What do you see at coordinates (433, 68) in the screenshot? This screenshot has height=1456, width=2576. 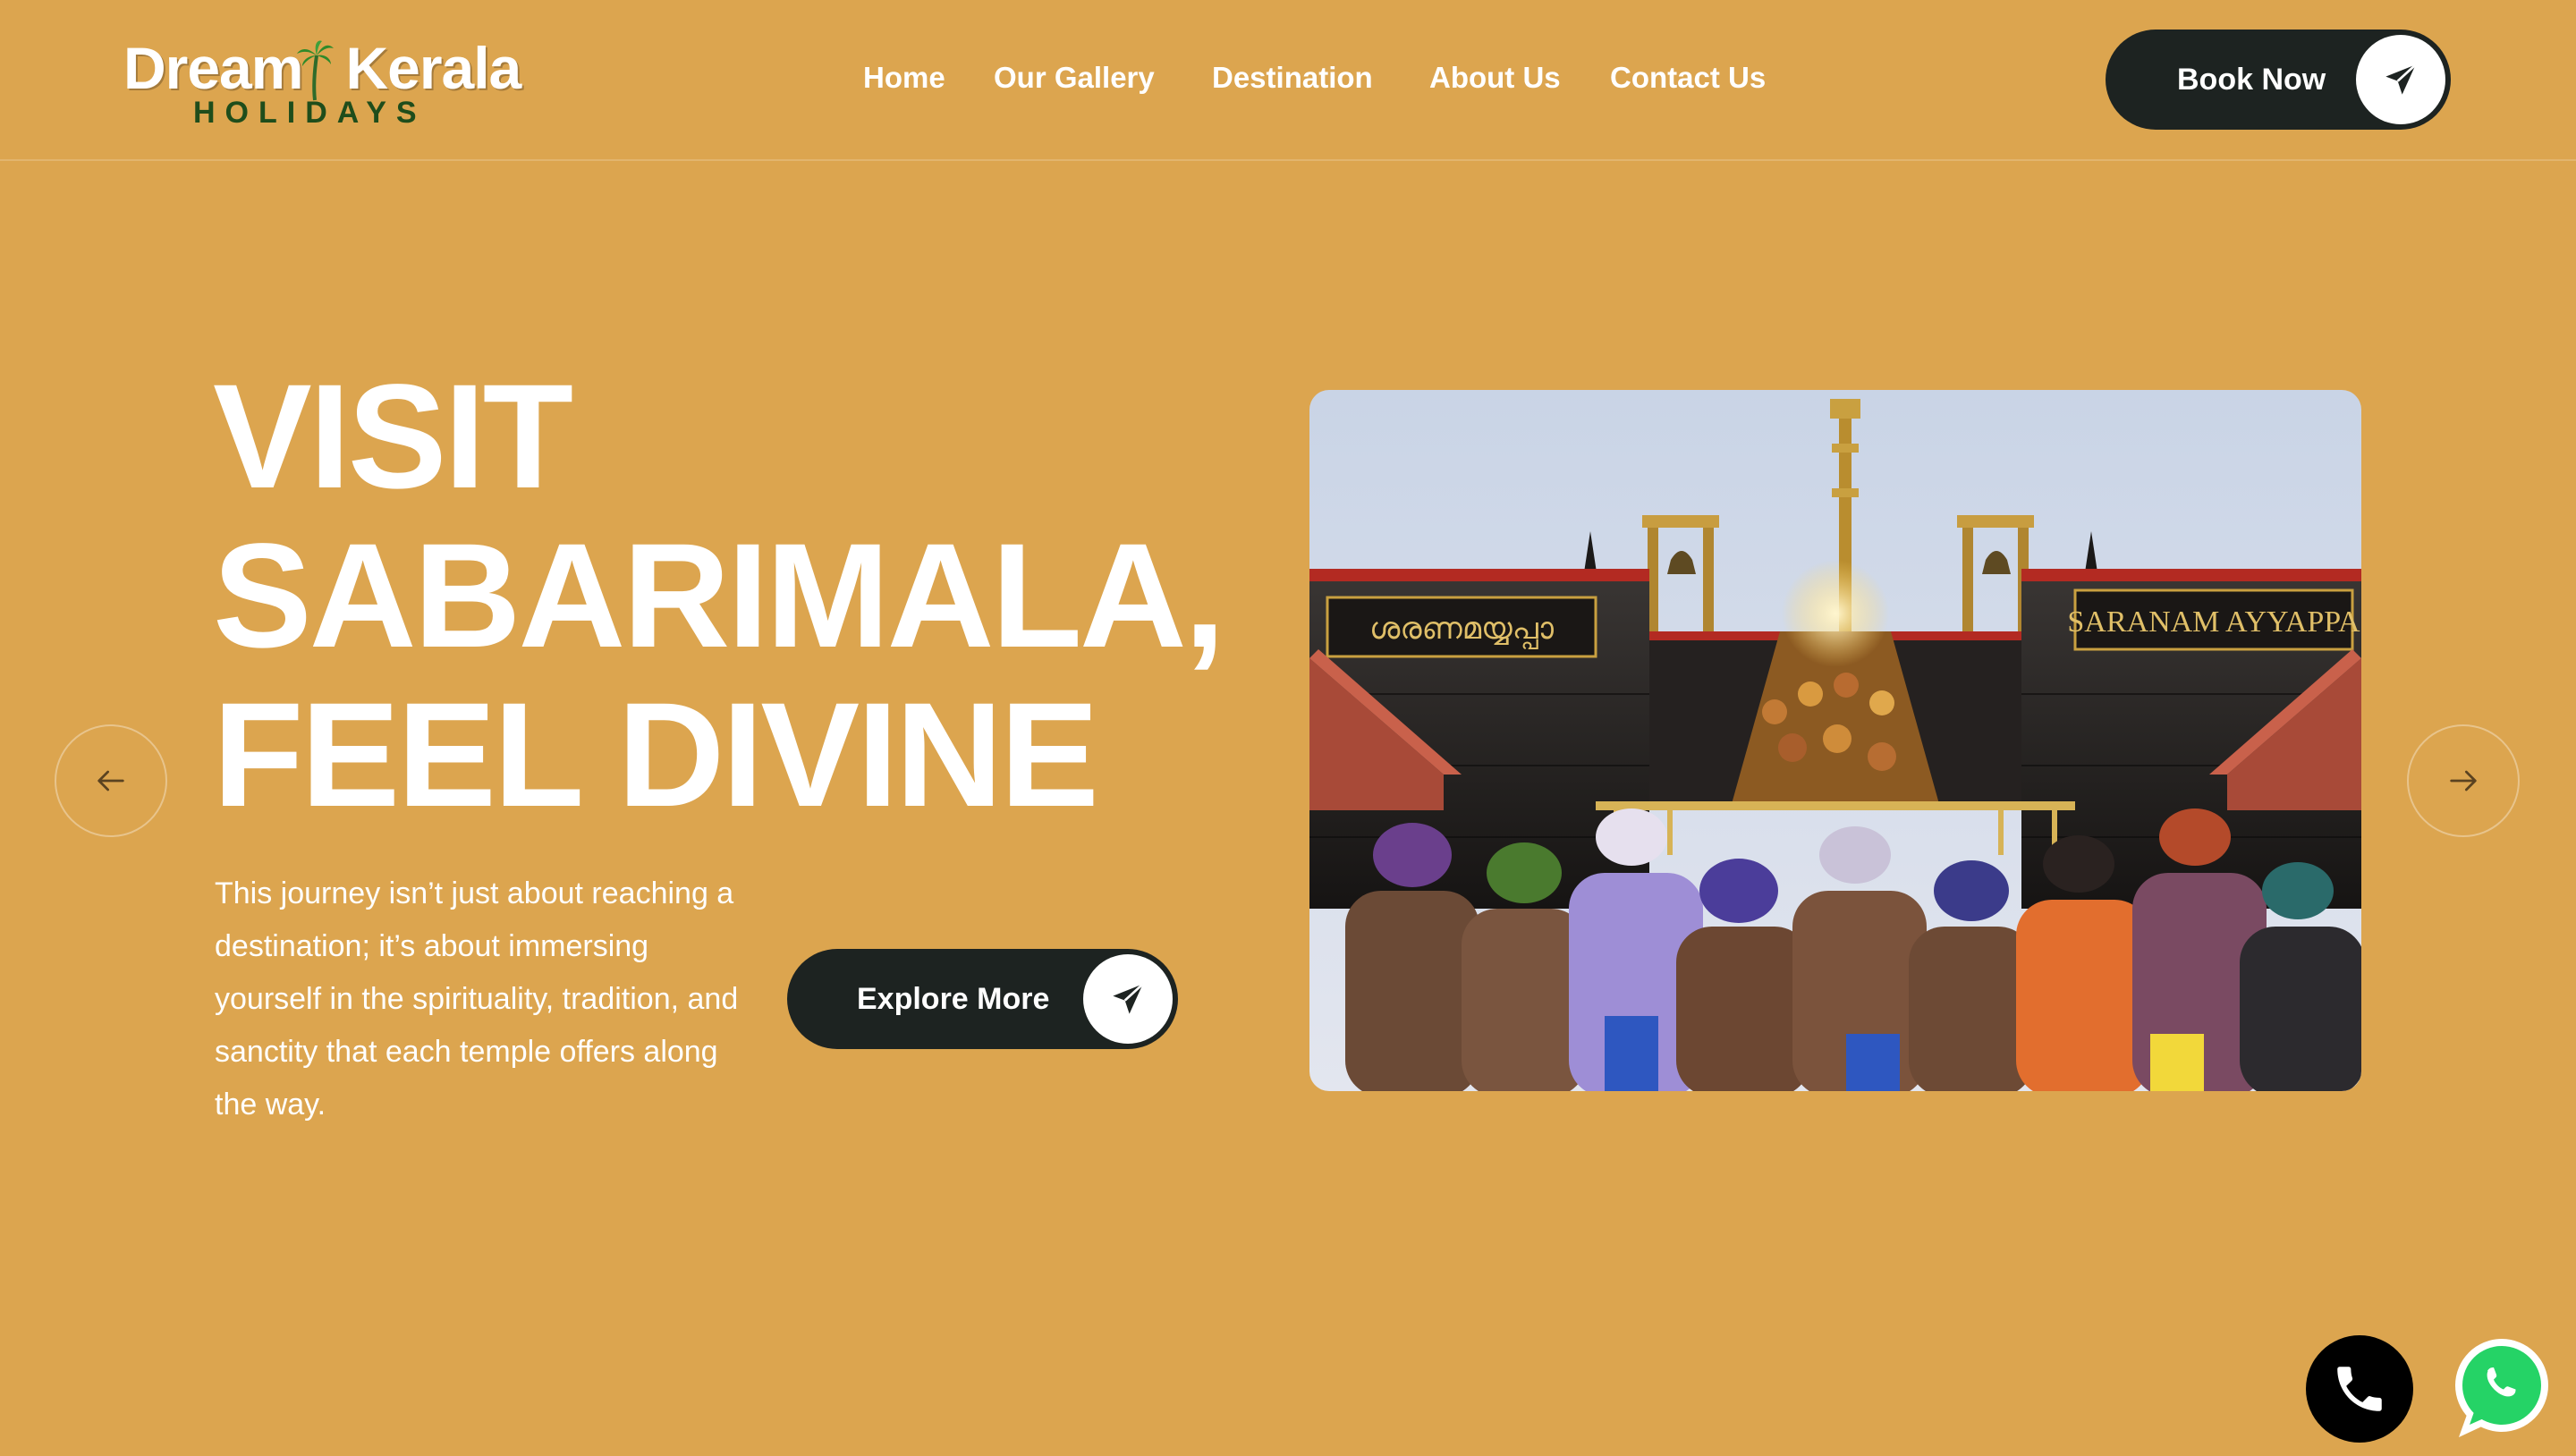 I see `logo-word-kerala: Kerala` at bounding box center [433, 68].